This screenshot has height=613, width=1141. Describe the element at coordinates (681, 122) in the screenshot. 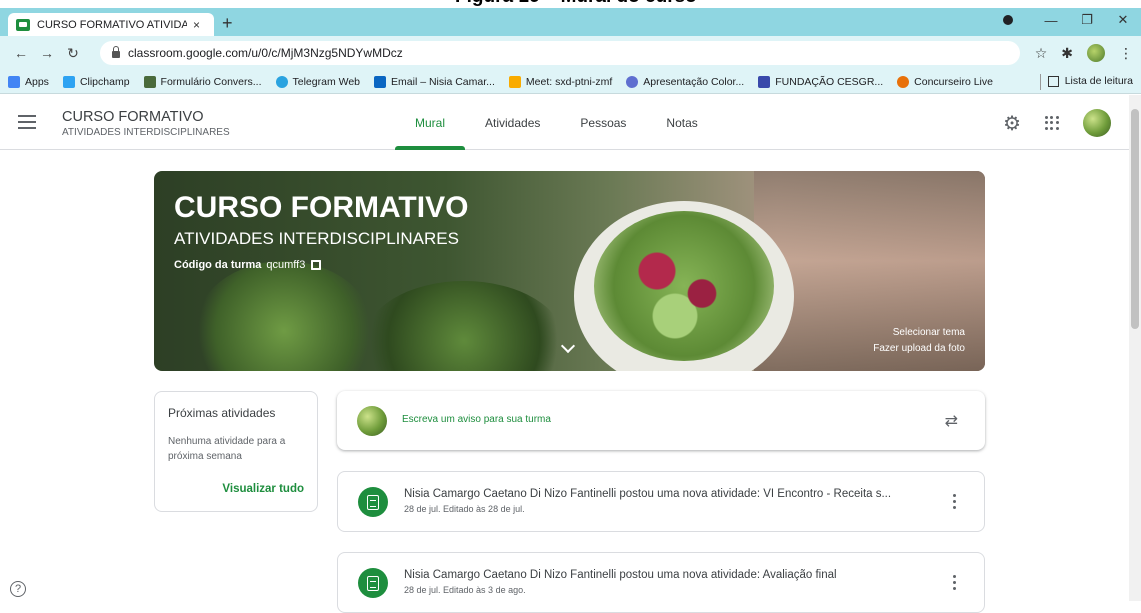

I see `tab-notas: Notas` at that location.